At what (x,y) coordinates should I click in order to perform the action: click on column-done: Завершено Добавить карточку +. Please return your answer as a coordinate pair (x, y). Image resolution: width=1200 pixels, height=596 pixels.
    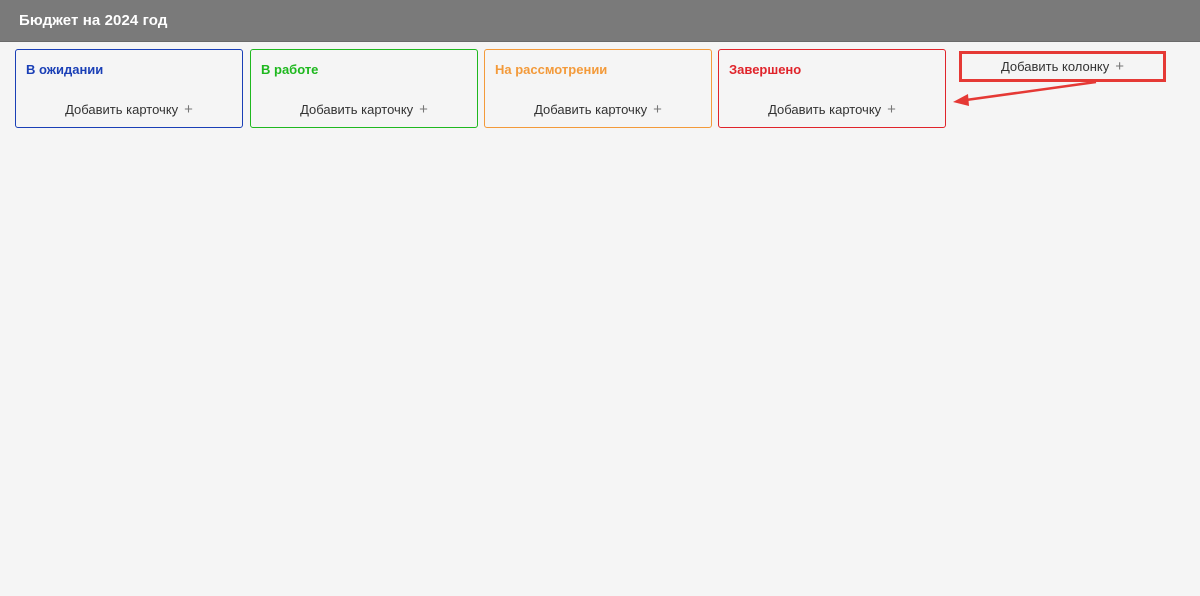
    Looking at the image, I should click on (832, 88).